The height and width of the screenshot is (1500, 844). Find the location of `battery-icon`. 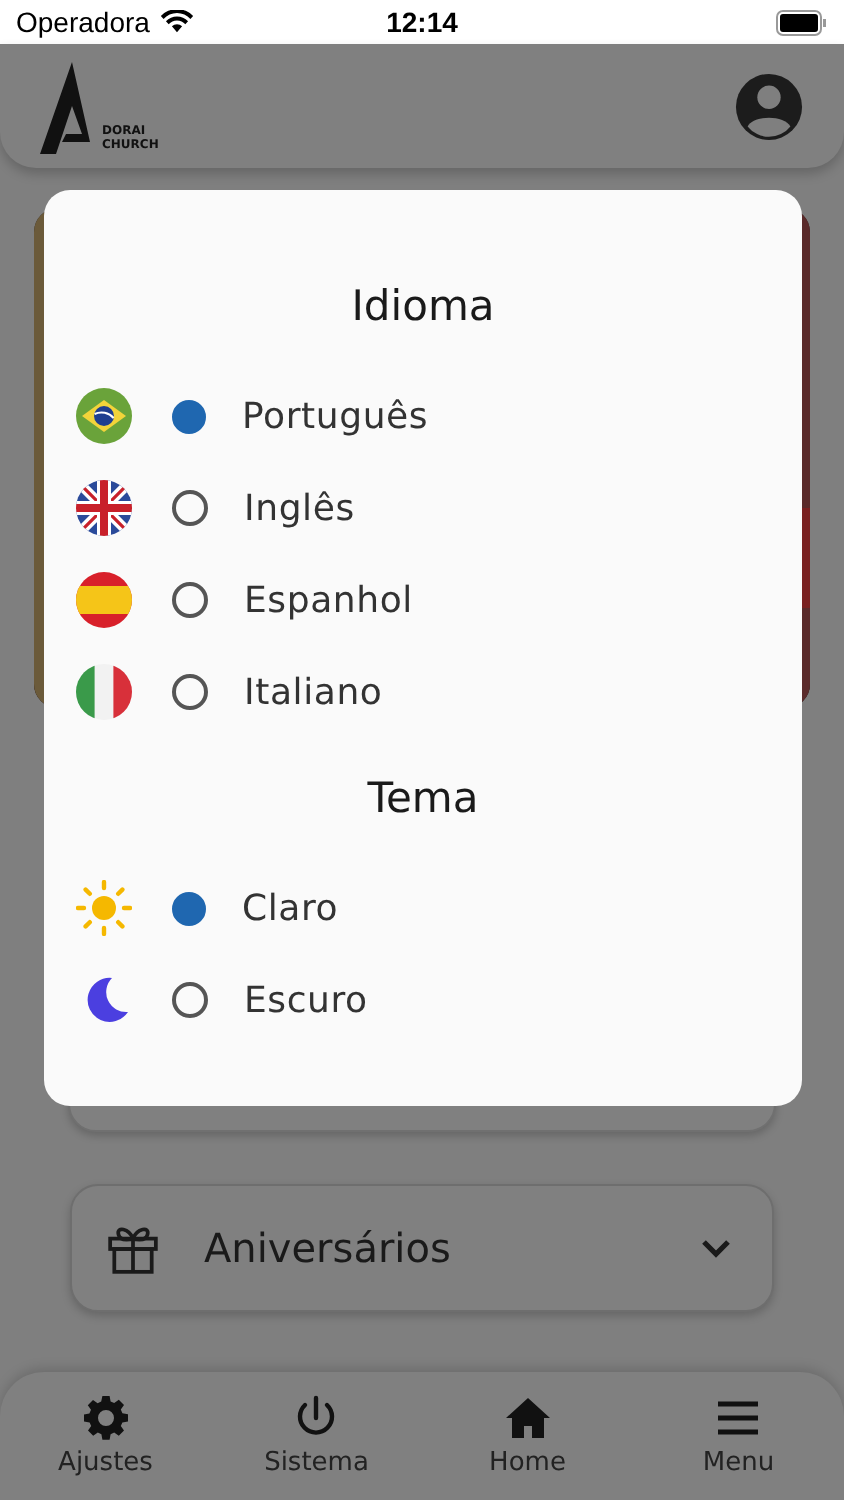

battery-icon is located at coordinates (802, 22).